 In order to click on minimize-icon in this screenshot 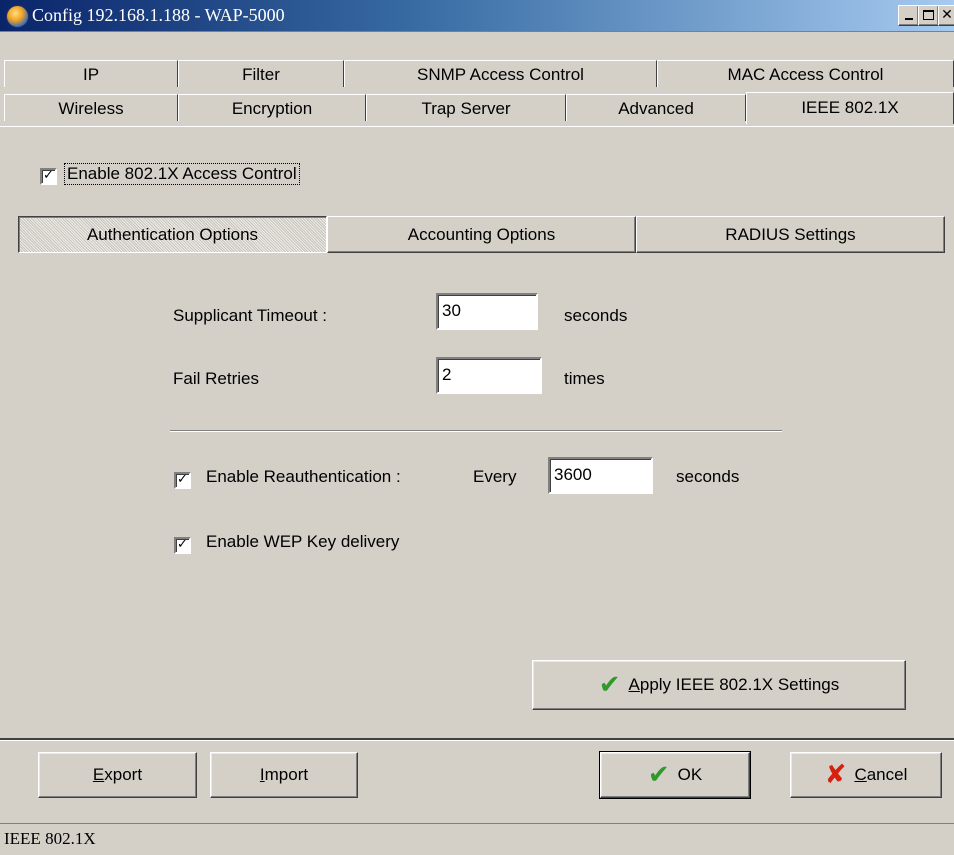, I will do `click(908, 15)`.